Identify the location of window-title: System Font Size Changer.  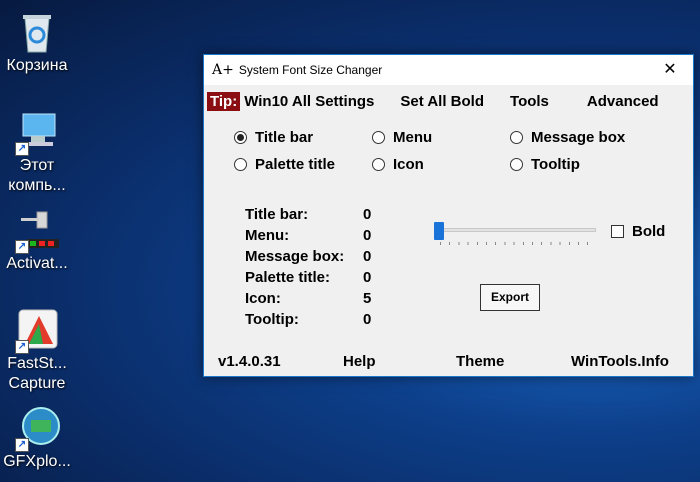
(310, 70).